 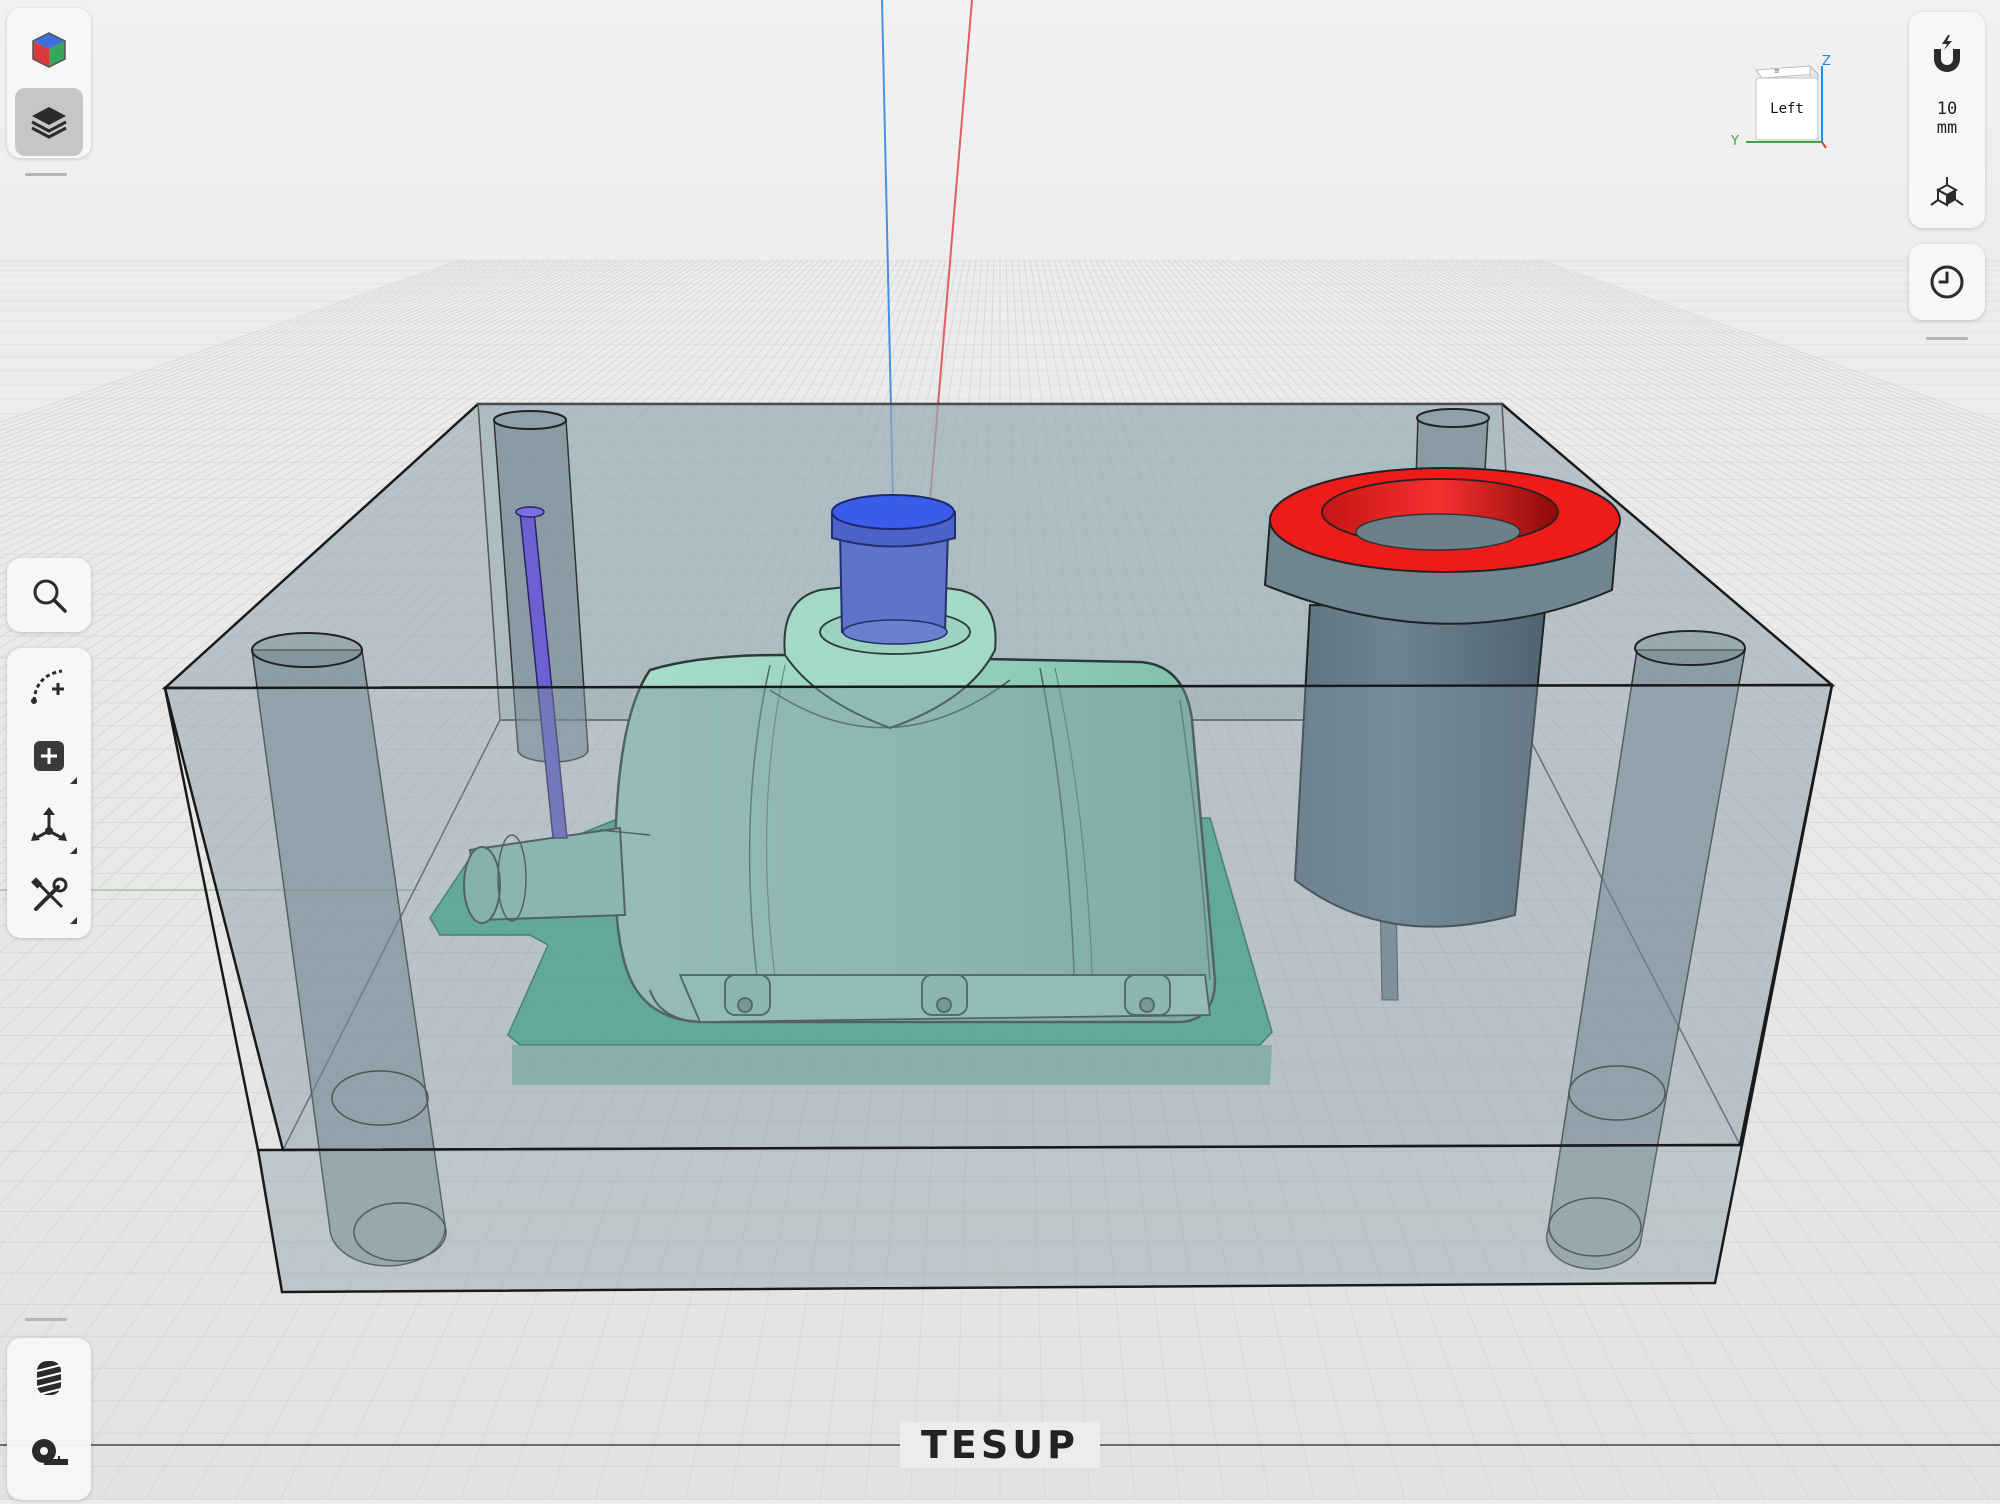 What do you see at coordinates (46, 1319) in the screenshot?
I see `left-bottom-divider` at bounding box center [46, 1319].